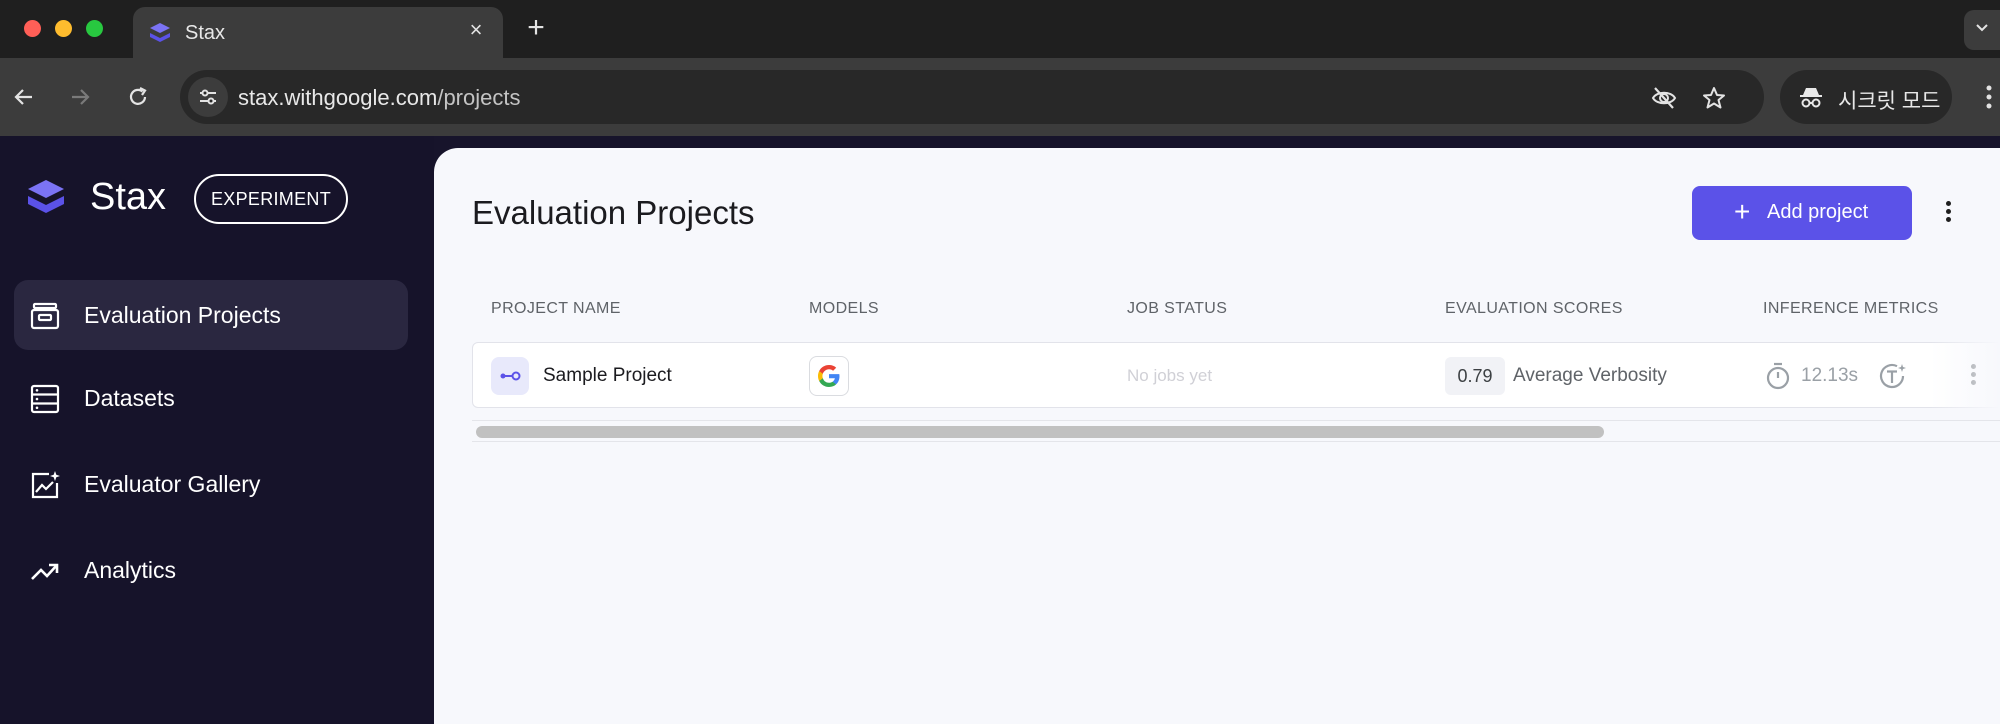 Image resolution: width=2000 pixels, height=724 pixels. What do you see at coordinates (208, 97) in the screenshot?
I see `site-settings-icon` at bounding box center [208, 97].